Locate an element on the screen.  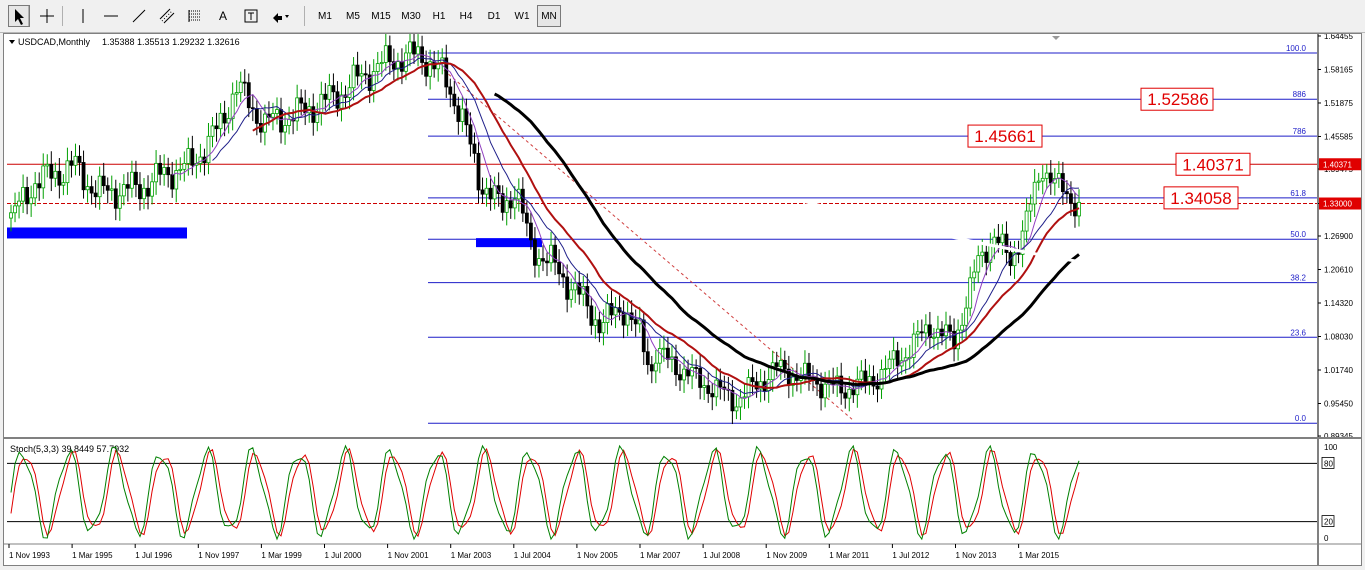
timeframe-m1: M1 is located at coordinates (325, 16).